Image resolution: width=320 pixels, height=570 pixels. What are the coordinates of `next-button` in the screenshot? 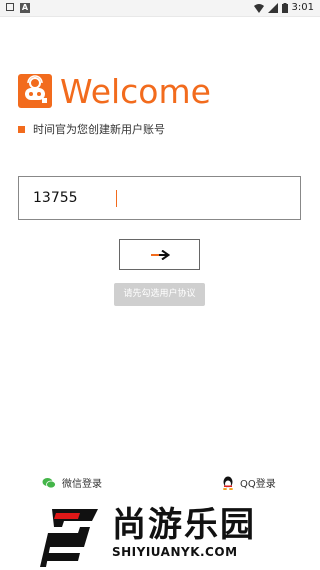 It's located at (159, 254).